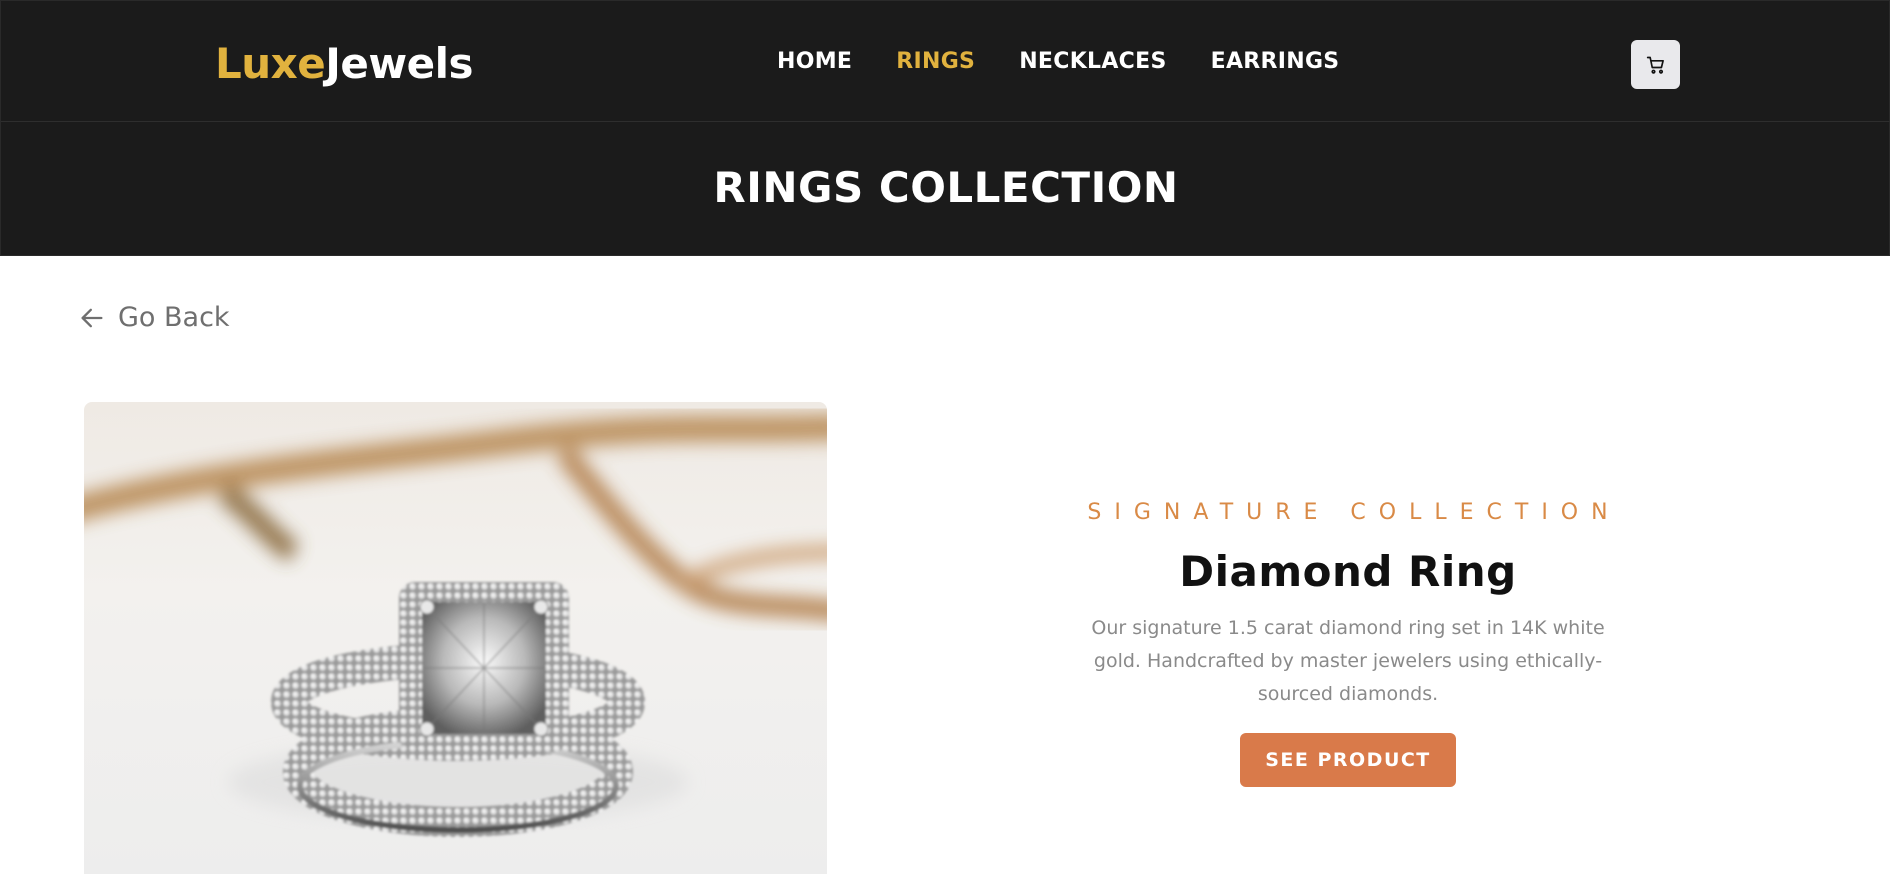  I want to click on navbar: LuxeJewels HOME RINGS NECKLACES EARRINGS, so click(945, 61).